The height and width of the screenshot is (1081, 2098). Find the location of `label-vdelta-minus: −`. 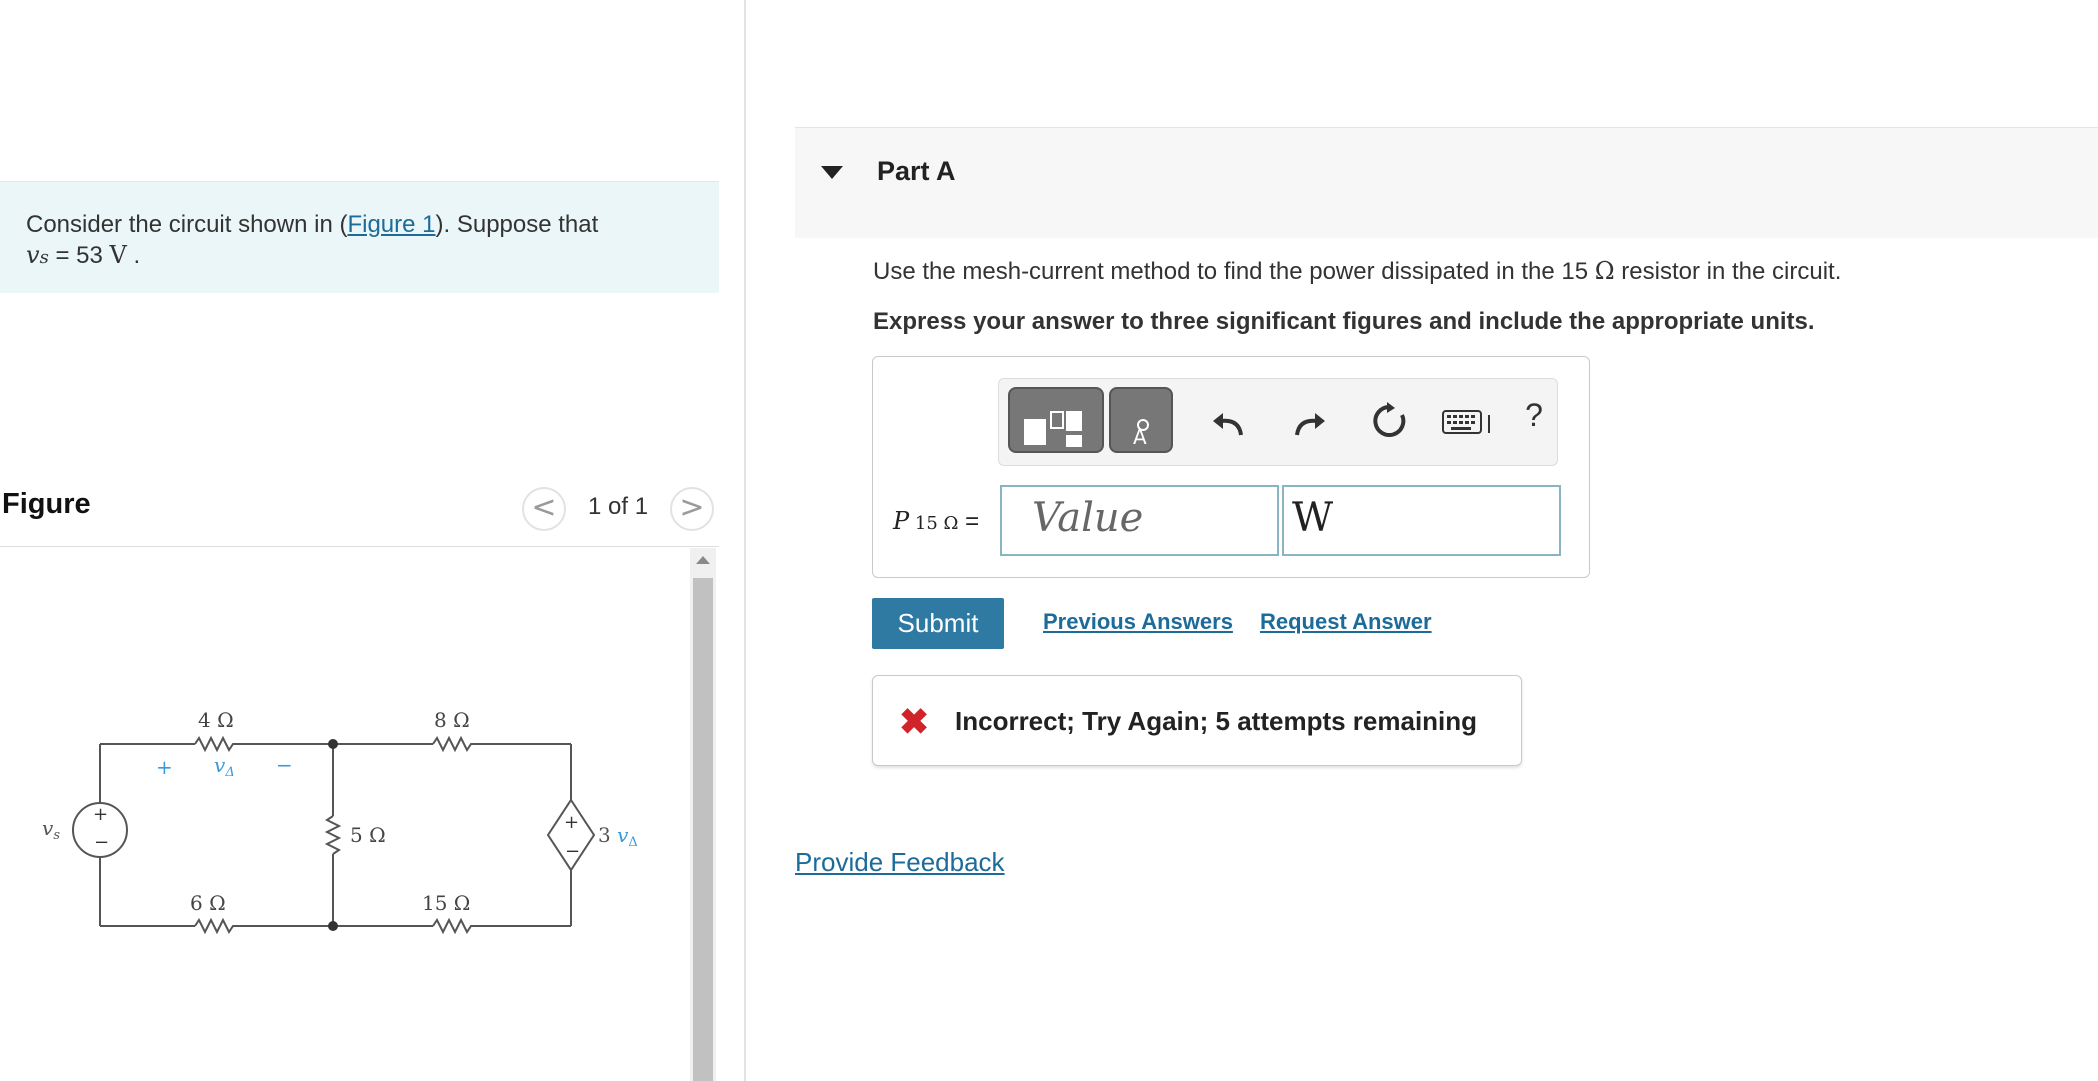

label-vdelta-minus: − is located at coordinates (284, 765).